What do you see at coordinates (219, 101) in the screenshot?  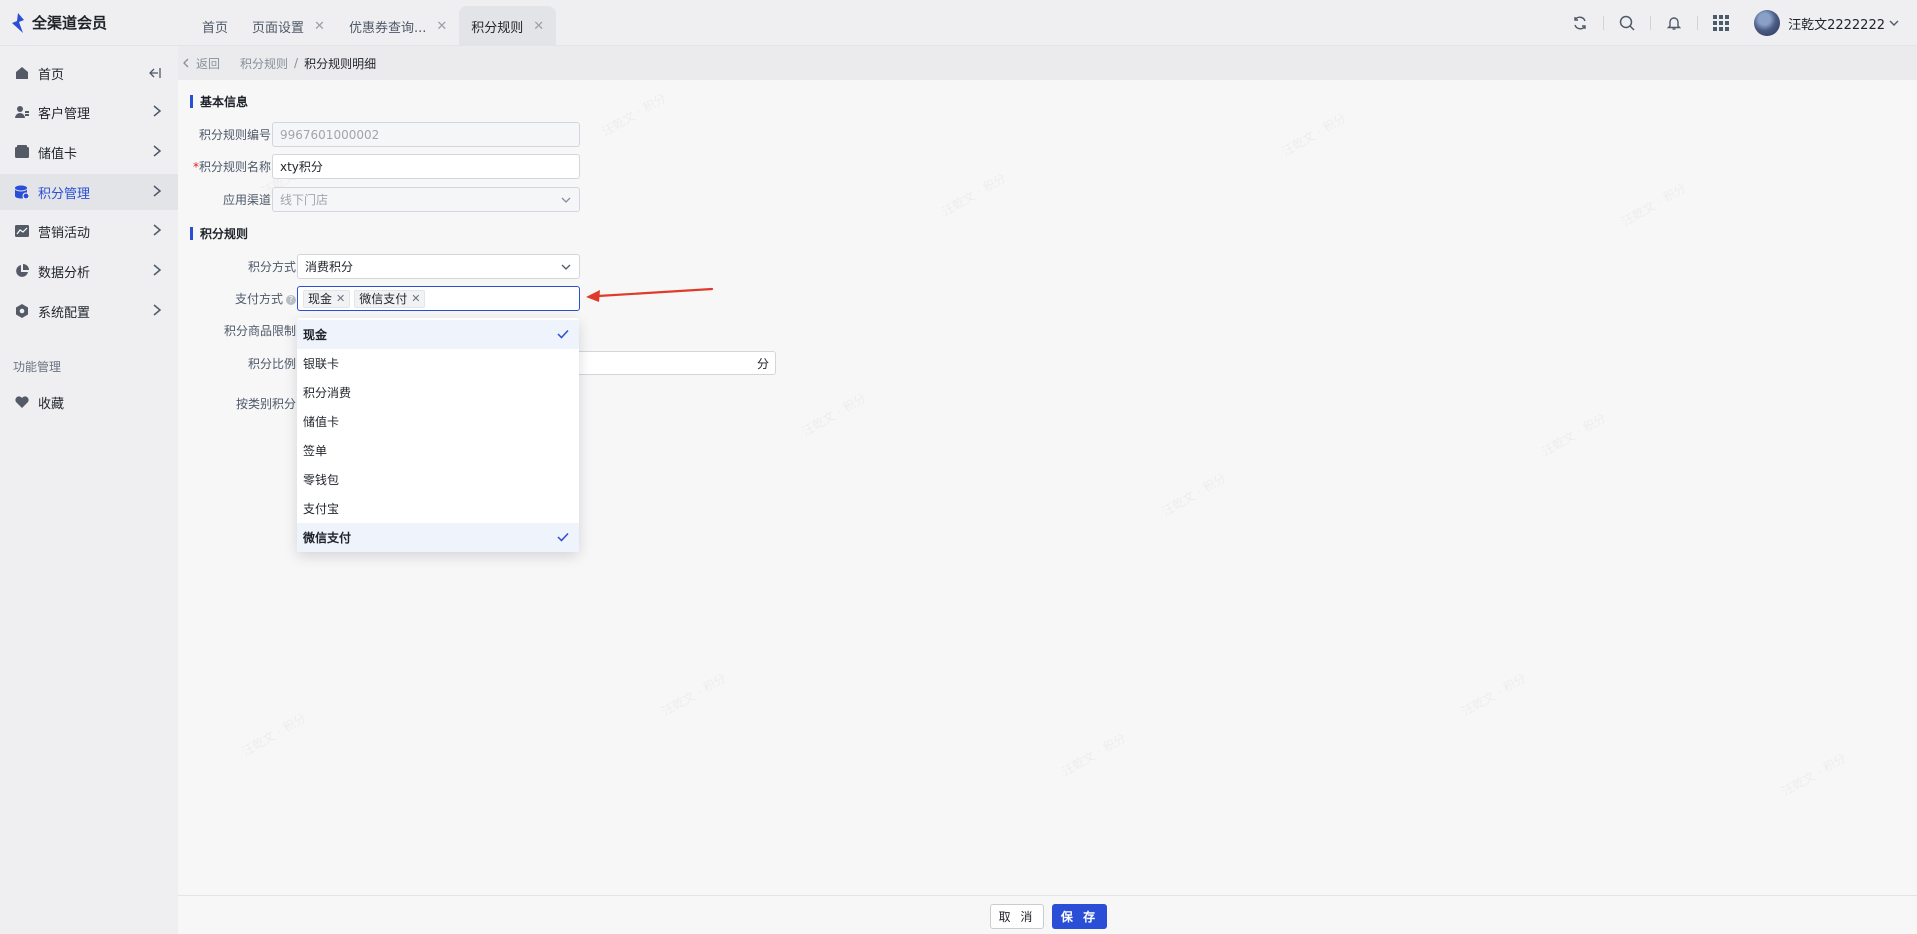 I see `section-basic-info: 基本信息` at bounding box center [219, 101].